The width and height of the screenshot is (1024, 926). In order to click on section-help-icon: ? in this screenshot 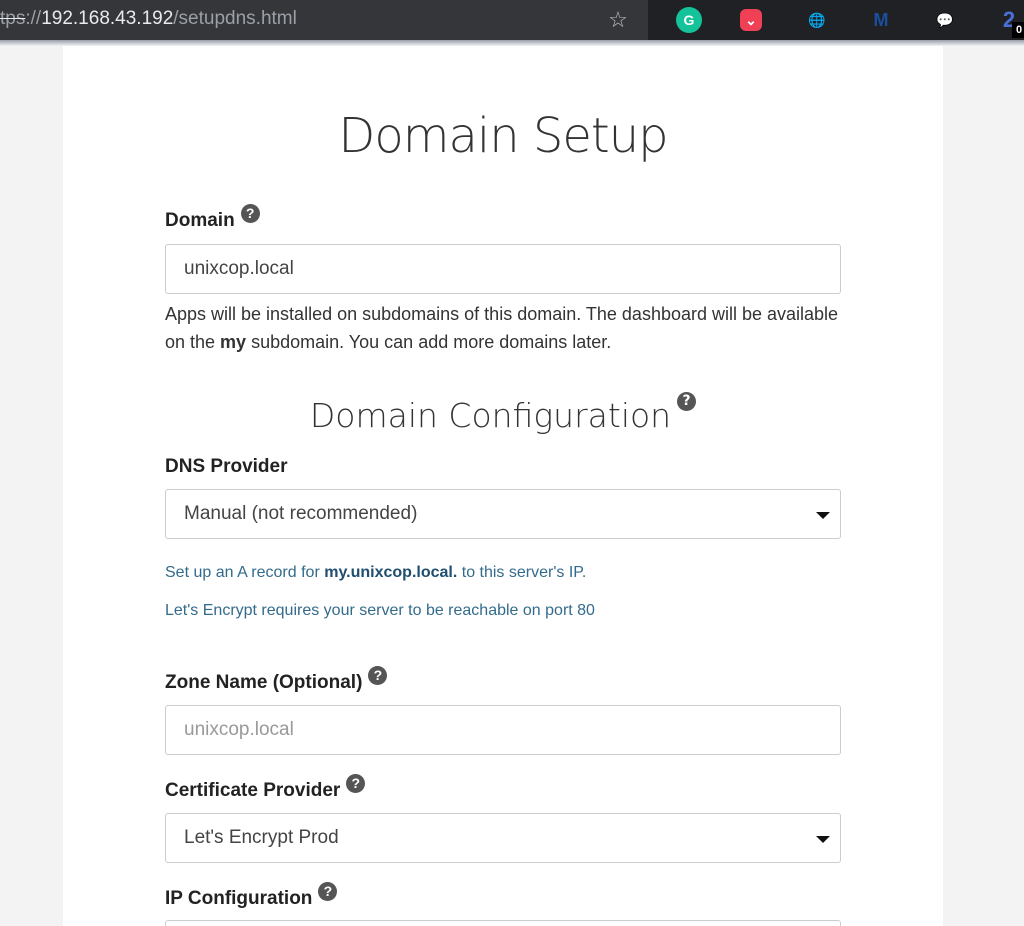, I will do `click(687, 401)`.